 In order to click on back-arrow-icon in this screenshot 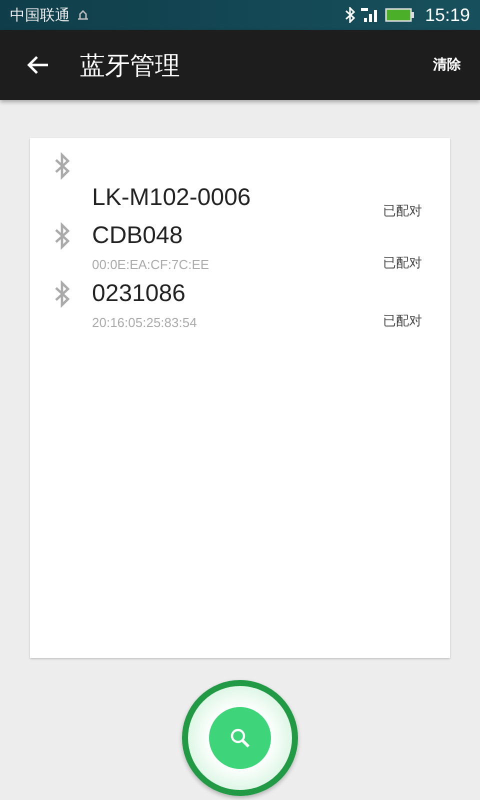, I will do `click(38, 65)`.